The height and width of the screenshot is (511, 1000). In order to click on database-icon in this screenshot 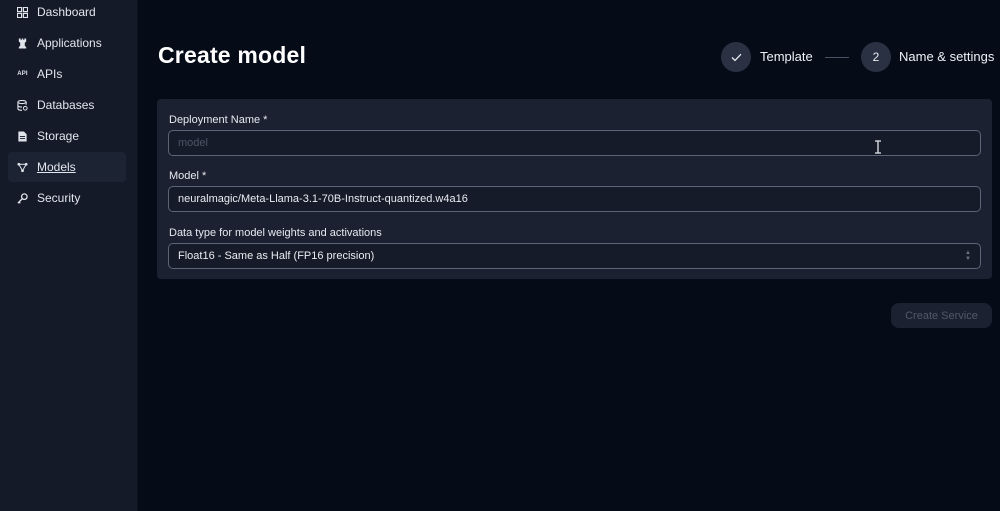, I will do `click(22, 105)`.